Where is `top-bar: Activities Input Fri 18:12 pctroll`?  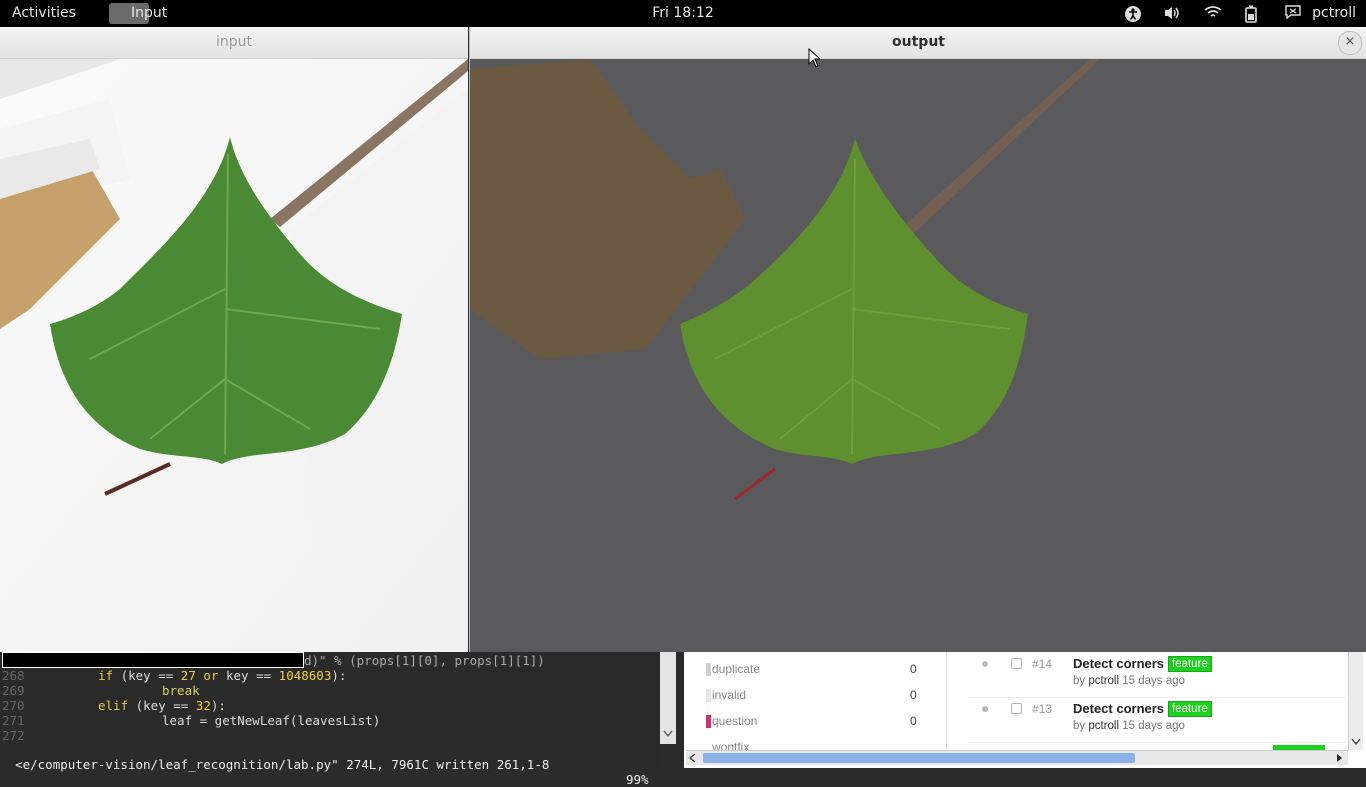 top-bar: Activities Input Fri 18:12 pctroll is located at coordinates (683, 13).